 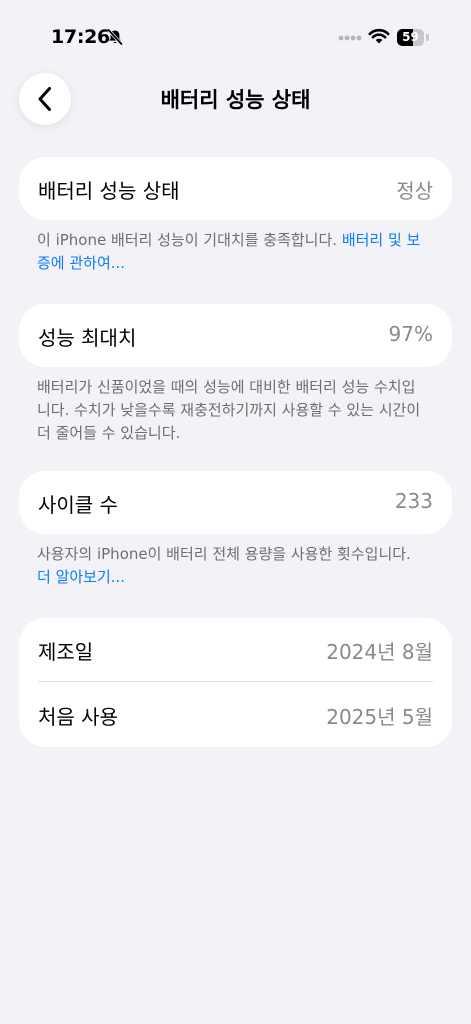 I want to click on battery-indicator: 59, so click(x=413, y=38).